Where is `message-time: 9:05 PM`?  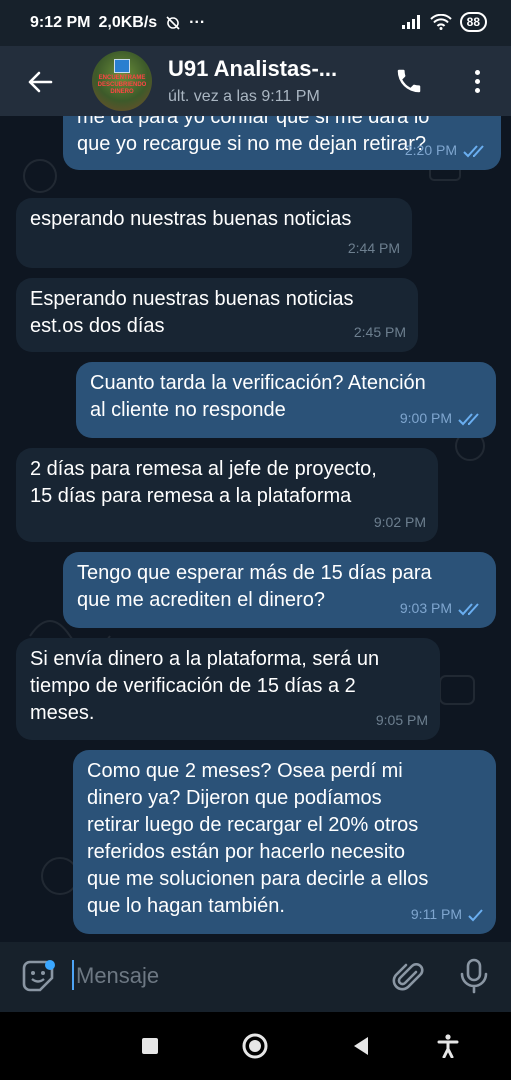
message-time: 9:05 PM is located at coordinates (401, 720).